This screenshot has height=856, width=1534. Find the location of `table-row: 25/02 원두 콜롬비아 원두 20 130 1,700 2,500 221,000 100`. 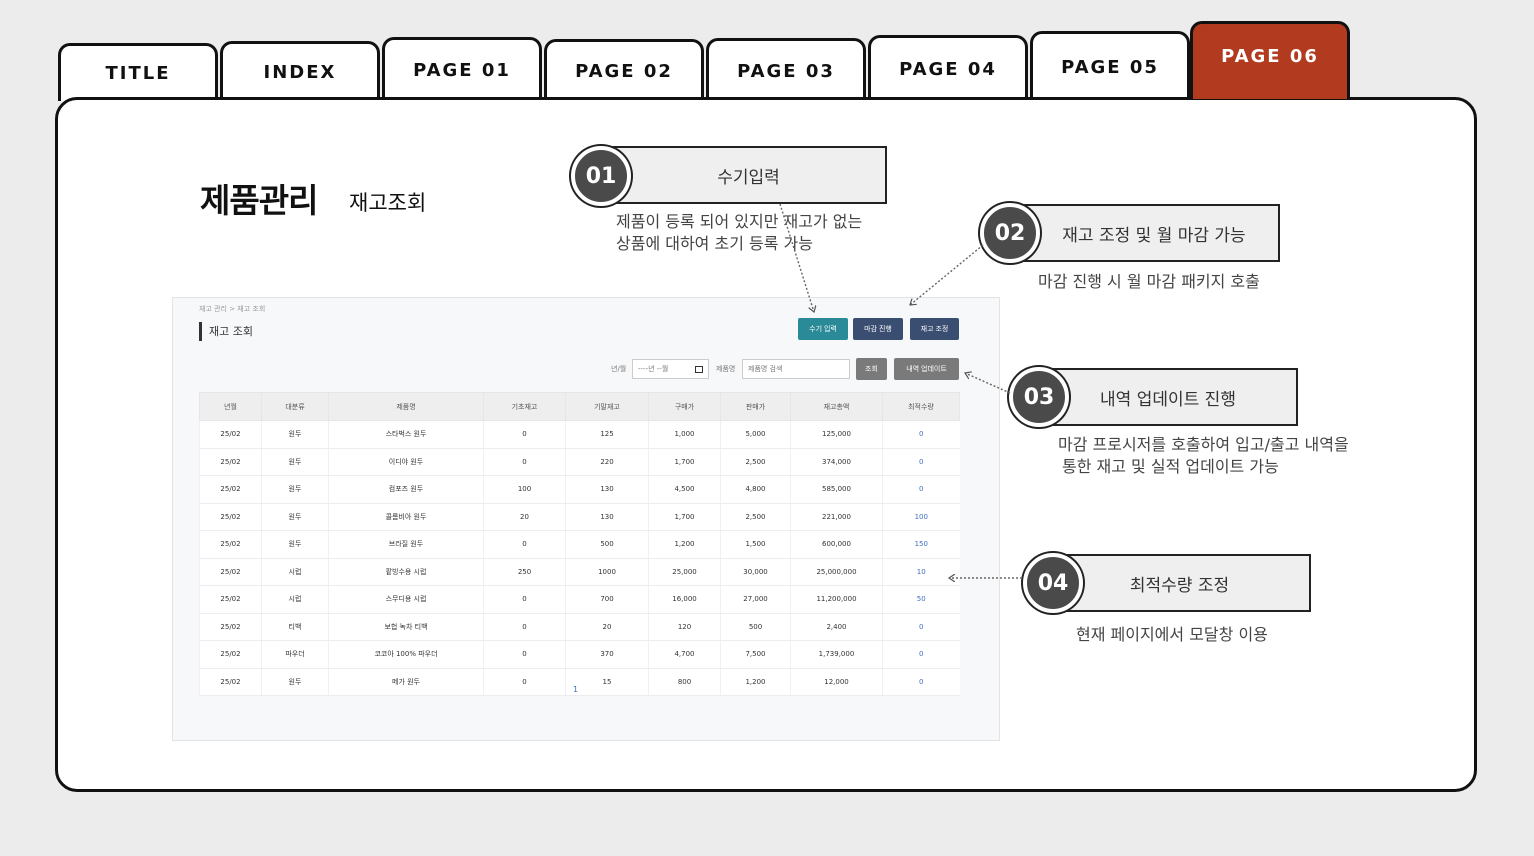

table-row: 25/02 원두 콜롬비아 원두 20 130 1,700 2,500 221,000 100 is located at coordinates (579, 517).